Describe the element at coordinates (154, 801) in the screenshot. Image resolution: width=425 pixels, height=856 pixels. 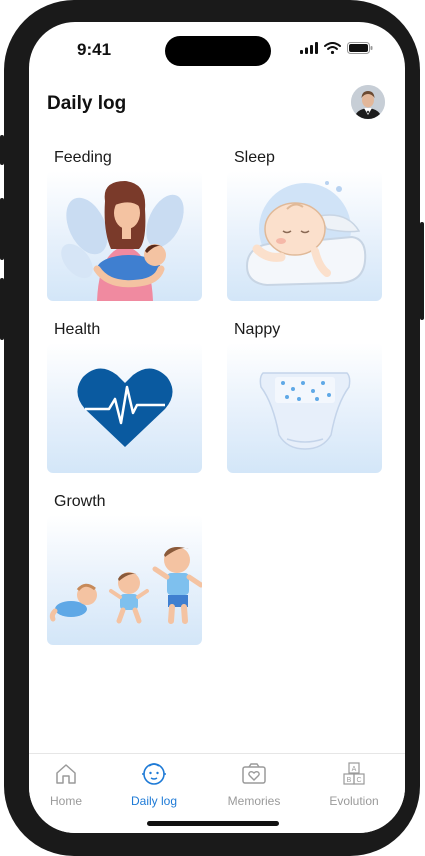
I see `tab-daily-log-label: Daily log` at that location.